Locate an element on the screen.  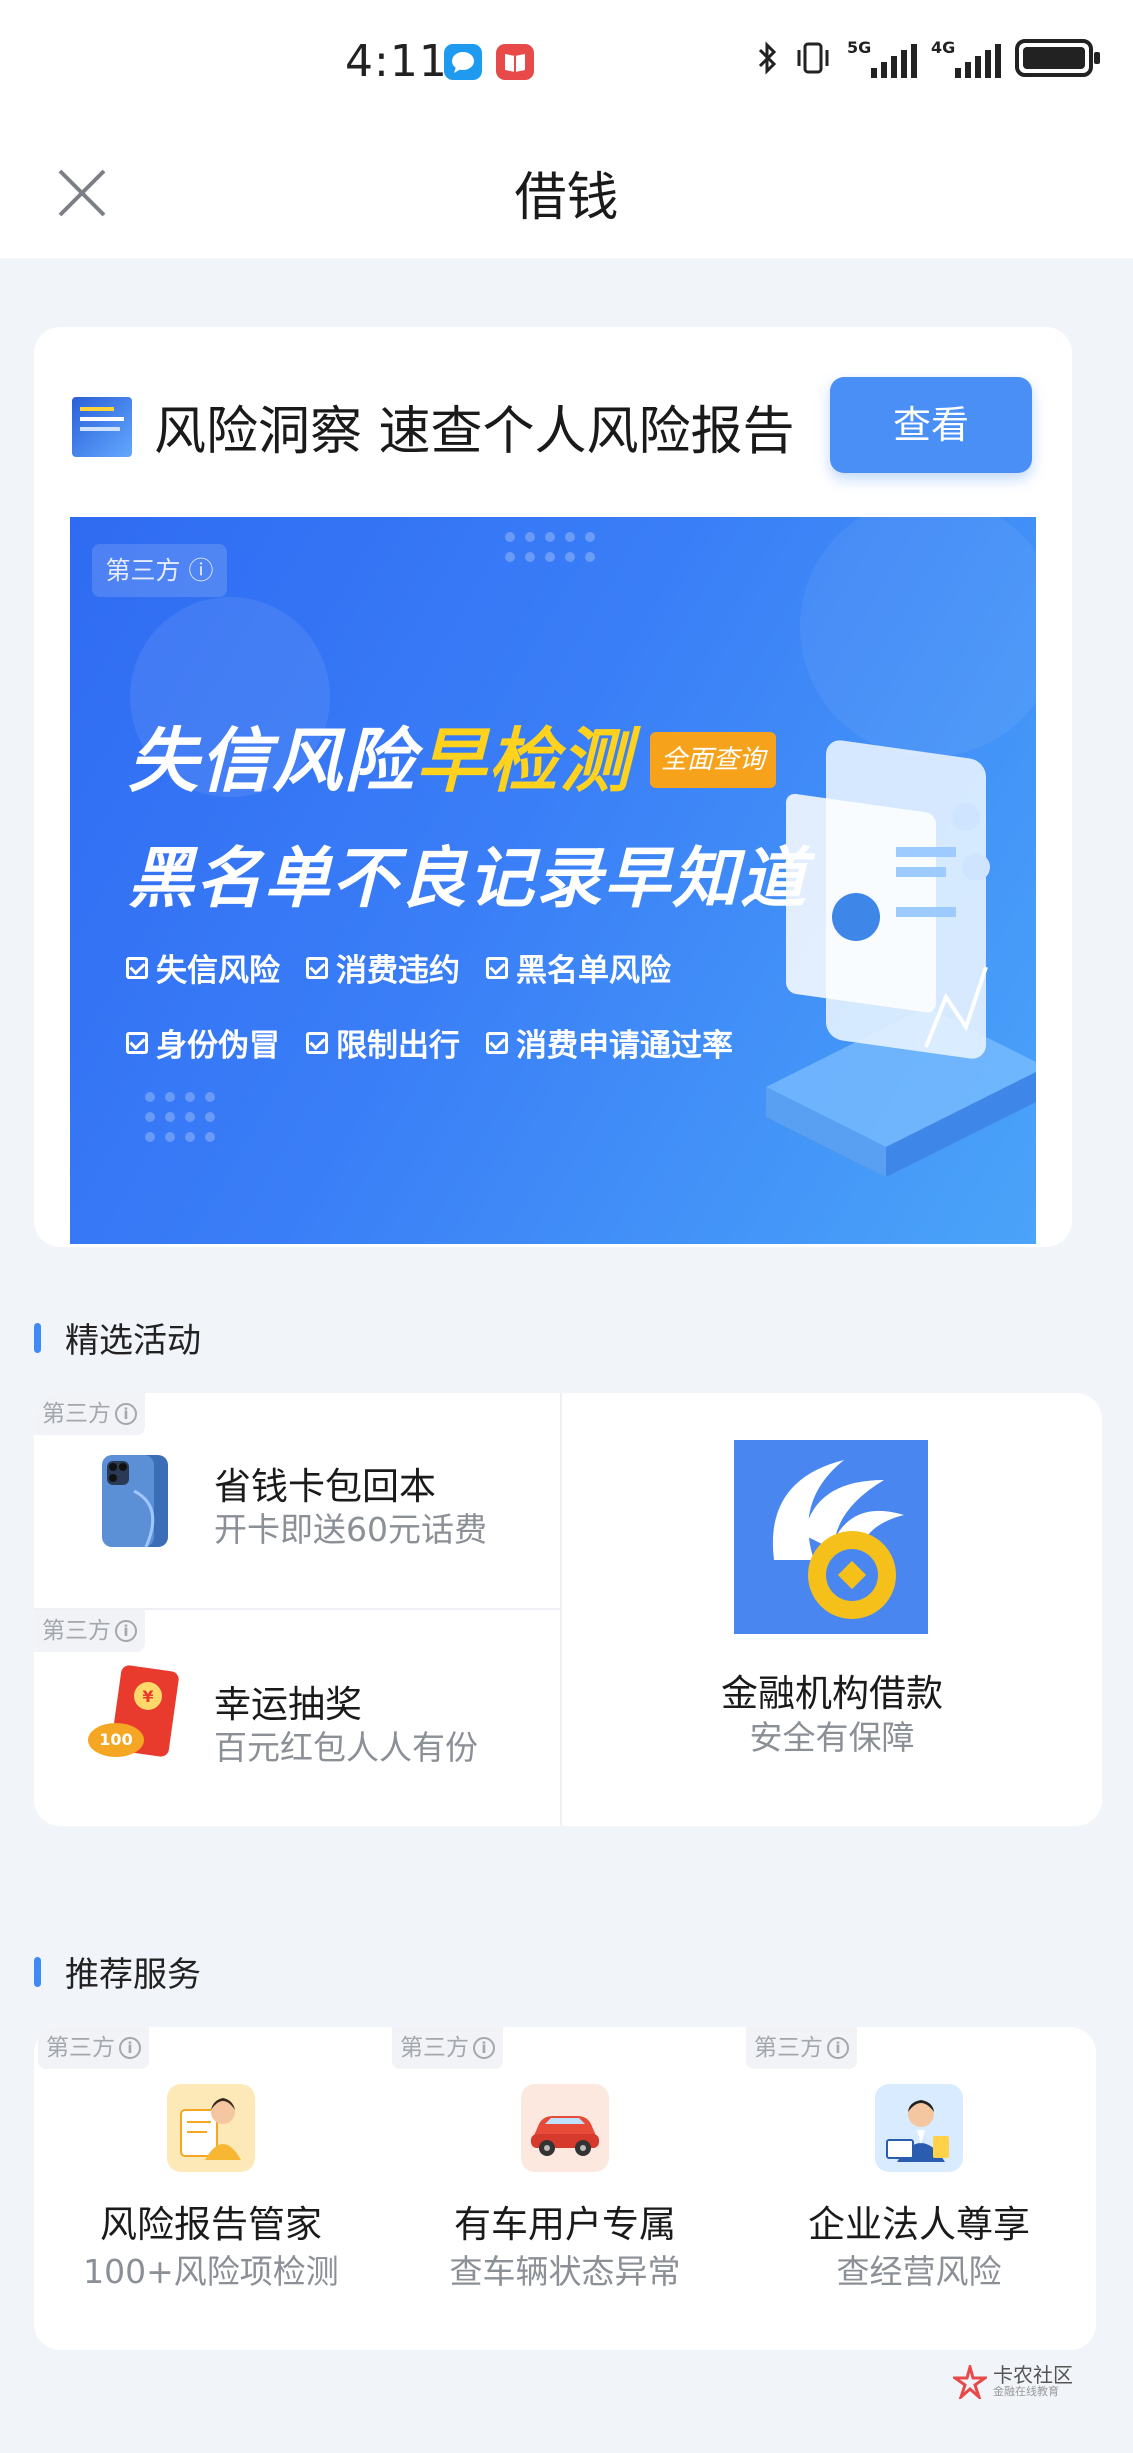
section-title: 精选活动 is located at coordinates (133, 1341).